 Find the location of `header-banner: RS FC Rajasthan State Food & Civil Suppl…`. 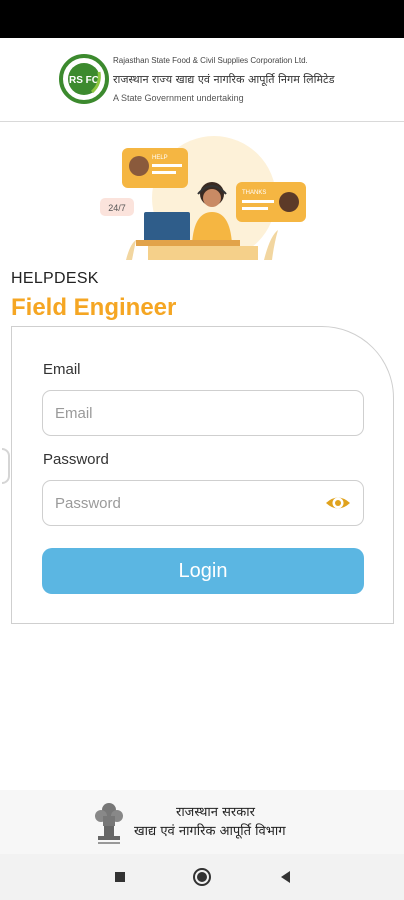

header-banner: RS FC Rajasthan State Food & Civil Suppl… is located at coordinates (202, 80).